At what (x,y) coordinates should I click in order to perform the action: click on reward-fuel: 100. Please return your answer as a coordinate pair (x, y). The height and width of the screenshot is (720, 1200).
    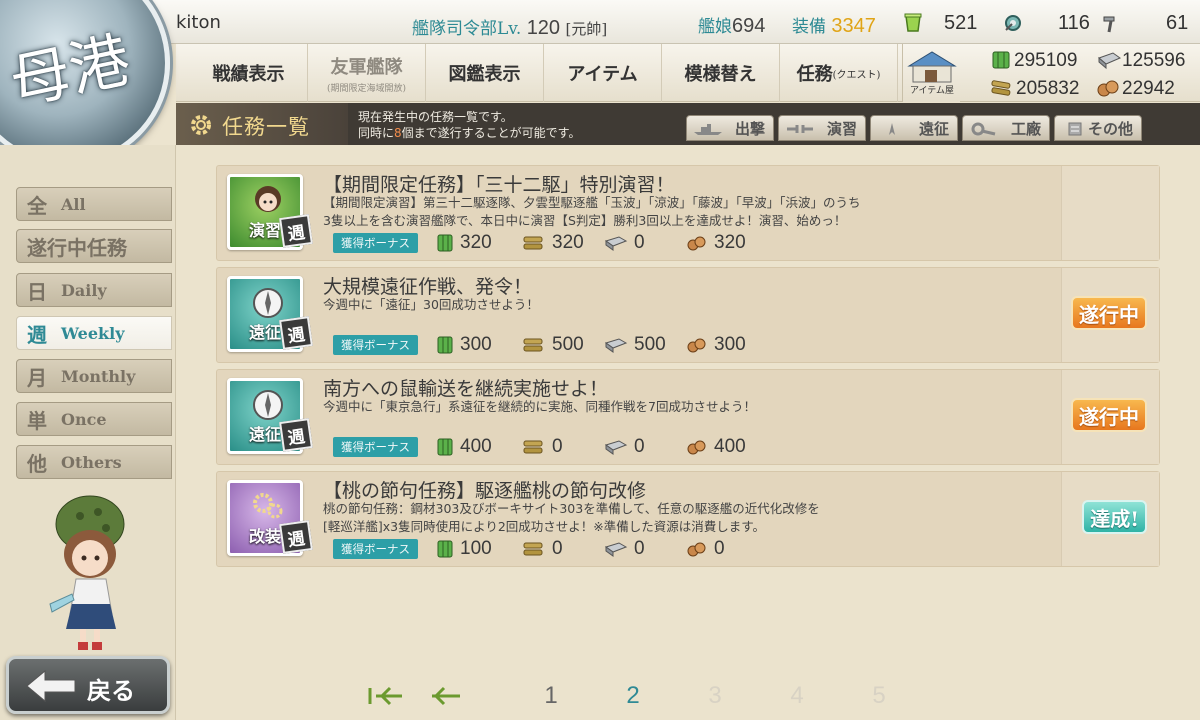
    Looking at the image, I should click on (479, 549).